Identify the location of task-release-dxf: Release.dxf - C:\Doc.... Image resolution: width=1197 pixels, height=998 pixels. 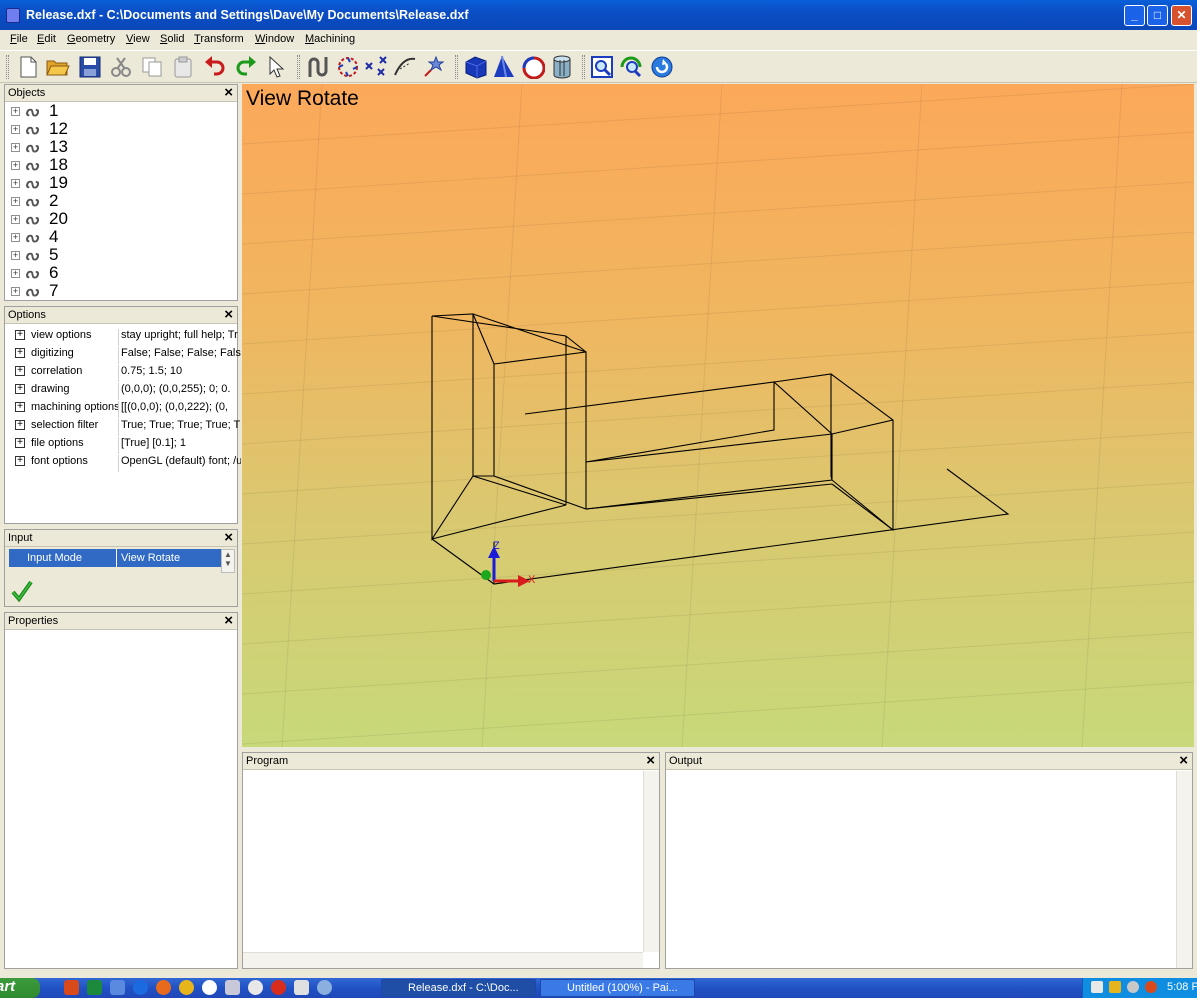
(458, 988).